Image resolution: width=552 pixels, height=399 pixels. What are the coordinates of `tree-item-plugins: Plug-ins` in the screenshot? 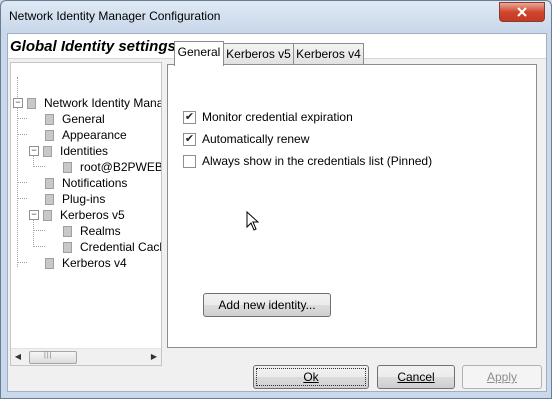 It's located at (75, 199).